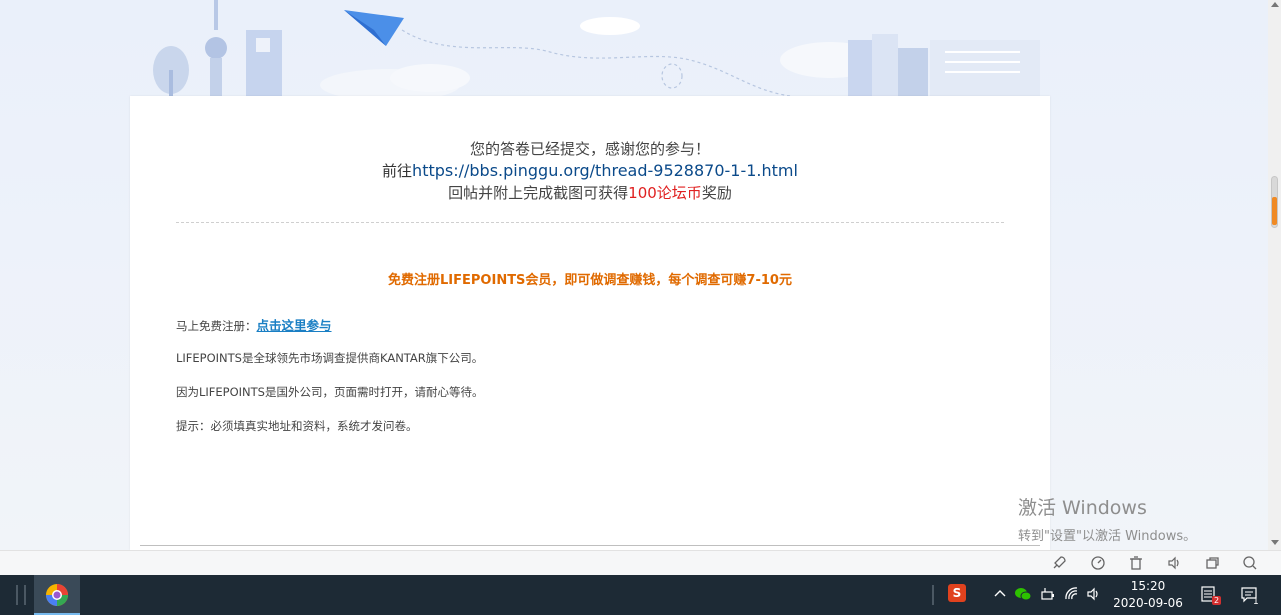  What do you see at coordinates (1059, 563) in the screenshot?
I see `rocket-icon` at bounding box center [1059, 563].